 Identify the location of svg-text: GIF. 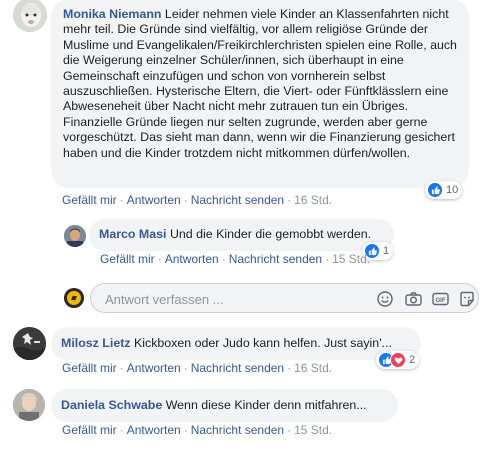
(440, 301).